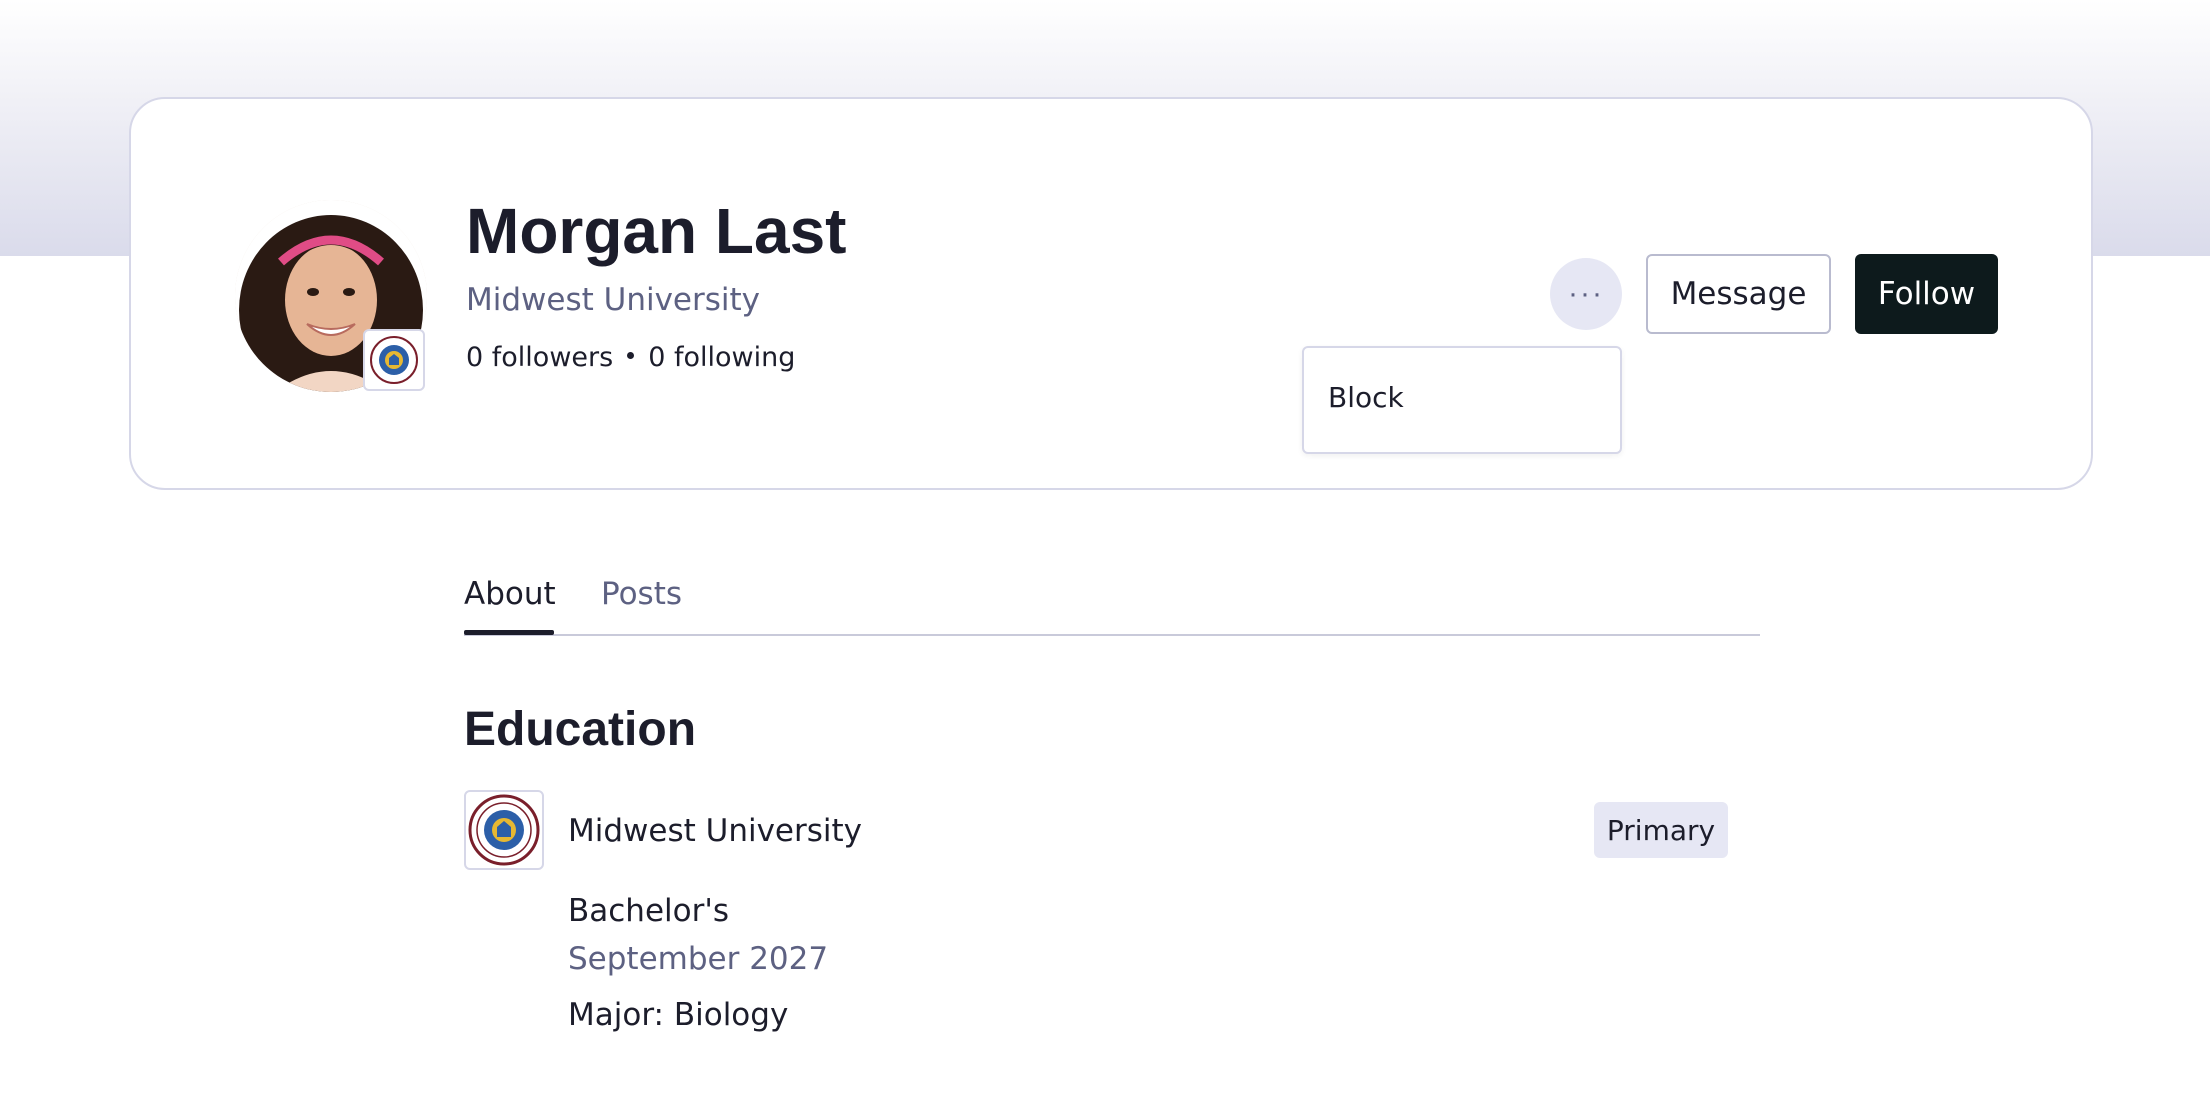 The height and width of the screenshot is (1094, 2210). Describe the element at coordinates (331, 296) in the screenshot. I see `avatar-wrap` at that location.